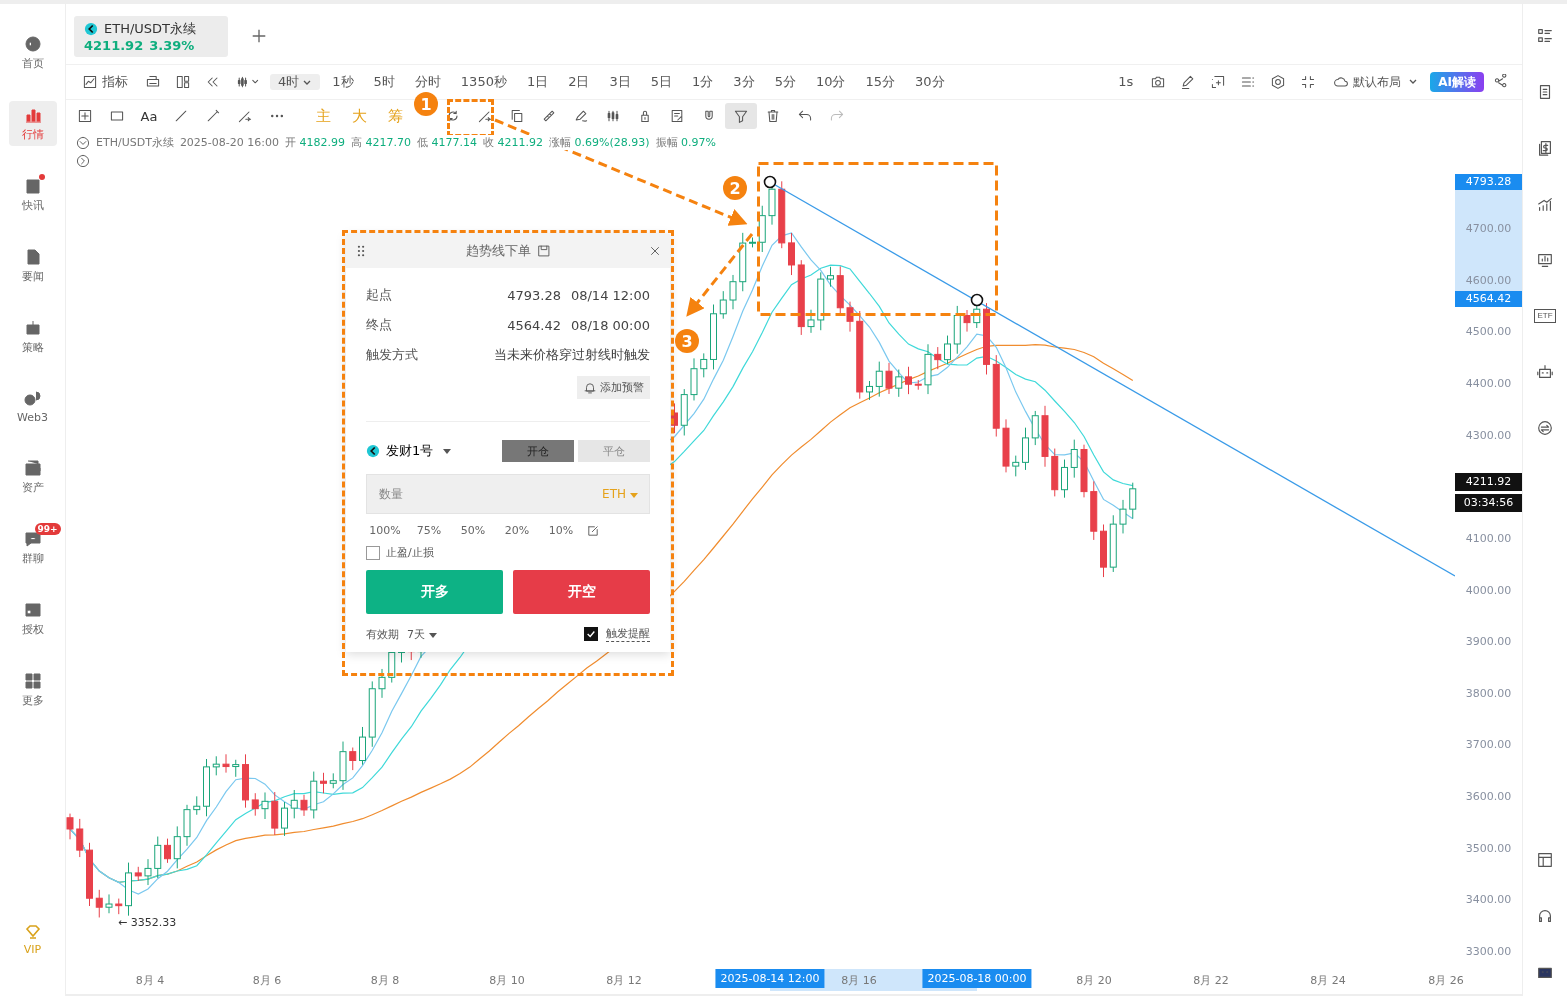 The image size is (1567, 996). Describe the element at coordinates (610, 325) in the screenshot. I see `field-time: 08/18 00:00` at that location.